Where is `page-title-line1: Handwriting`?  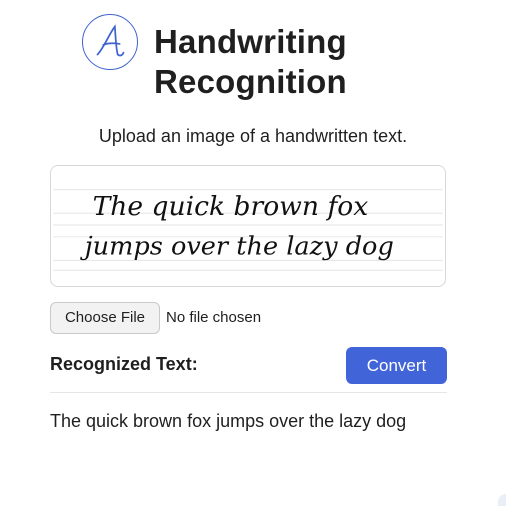 page-title-line1: Handwriting is located at coordinates (250, 41).